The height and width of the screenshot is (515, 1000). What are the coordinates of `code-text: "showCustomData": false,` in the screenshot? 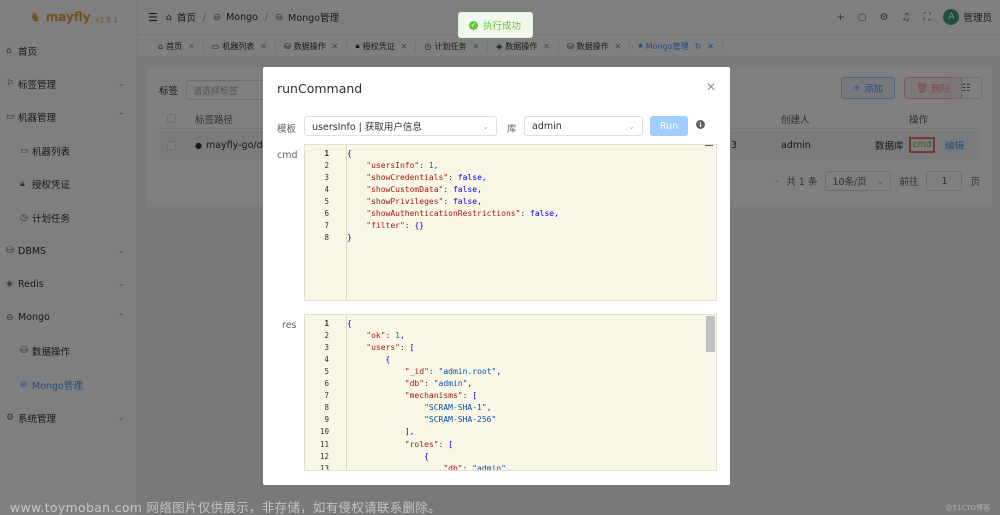 It's located at (424, 189).